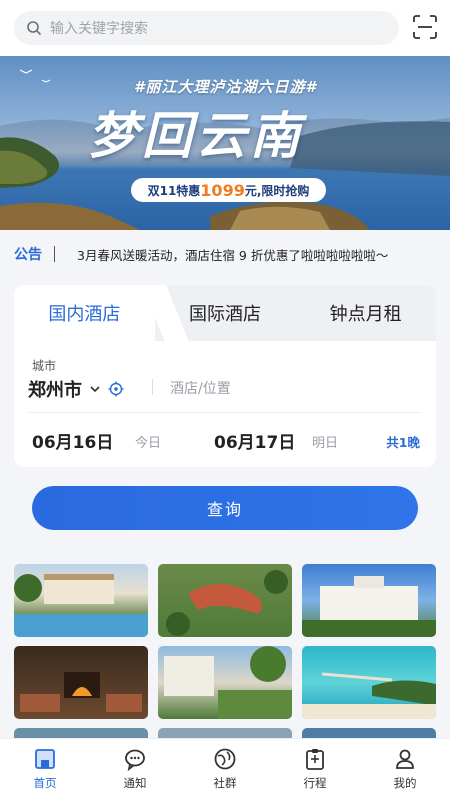 The image size is (450, 800). I want to click on banner-subtitle: #丽江大理泸沽湖六日游#, so click(225, 87).